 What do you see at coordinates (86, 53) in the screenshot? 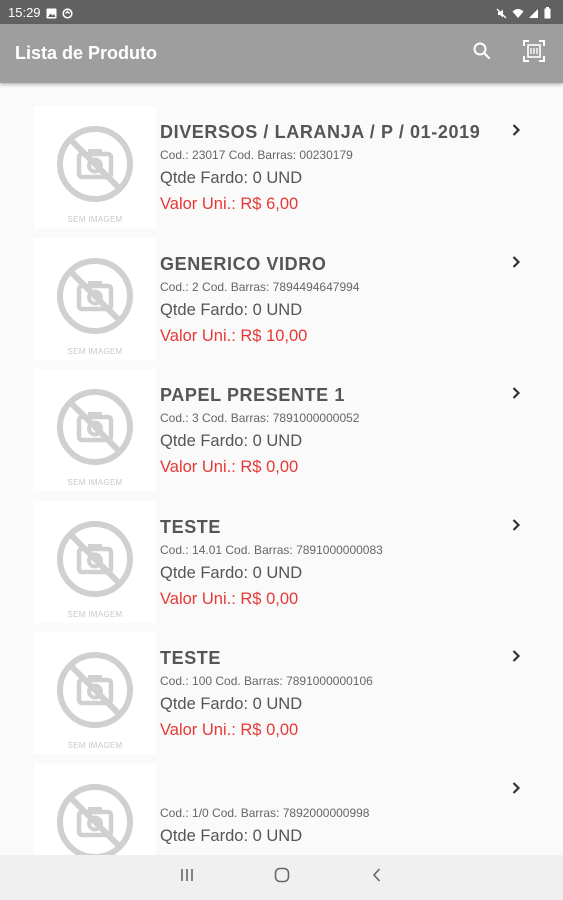
I see `page-title: Lista de Produto` at bounding box center [86, 53].